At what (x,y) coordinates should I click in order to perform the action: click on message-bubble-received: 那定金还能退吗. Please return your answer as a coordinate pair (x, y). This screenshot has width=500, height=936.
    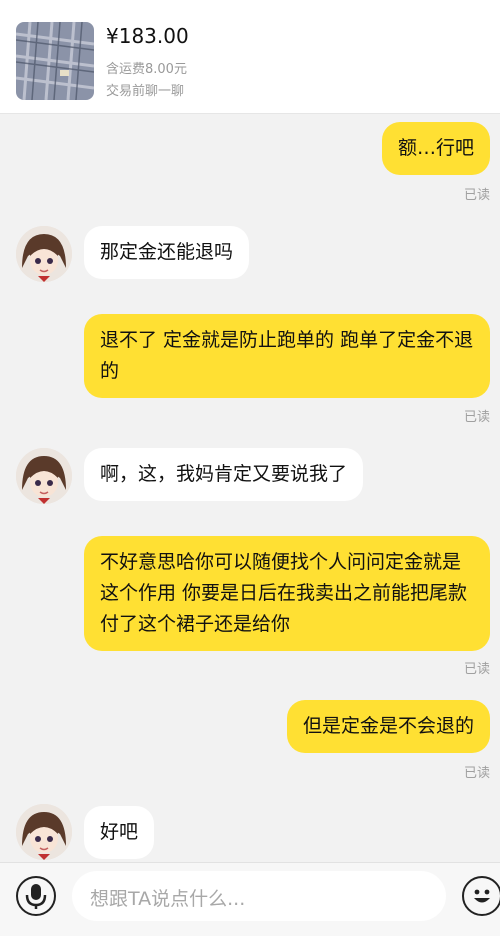
    Looking at the image, I should click on (167, 252).